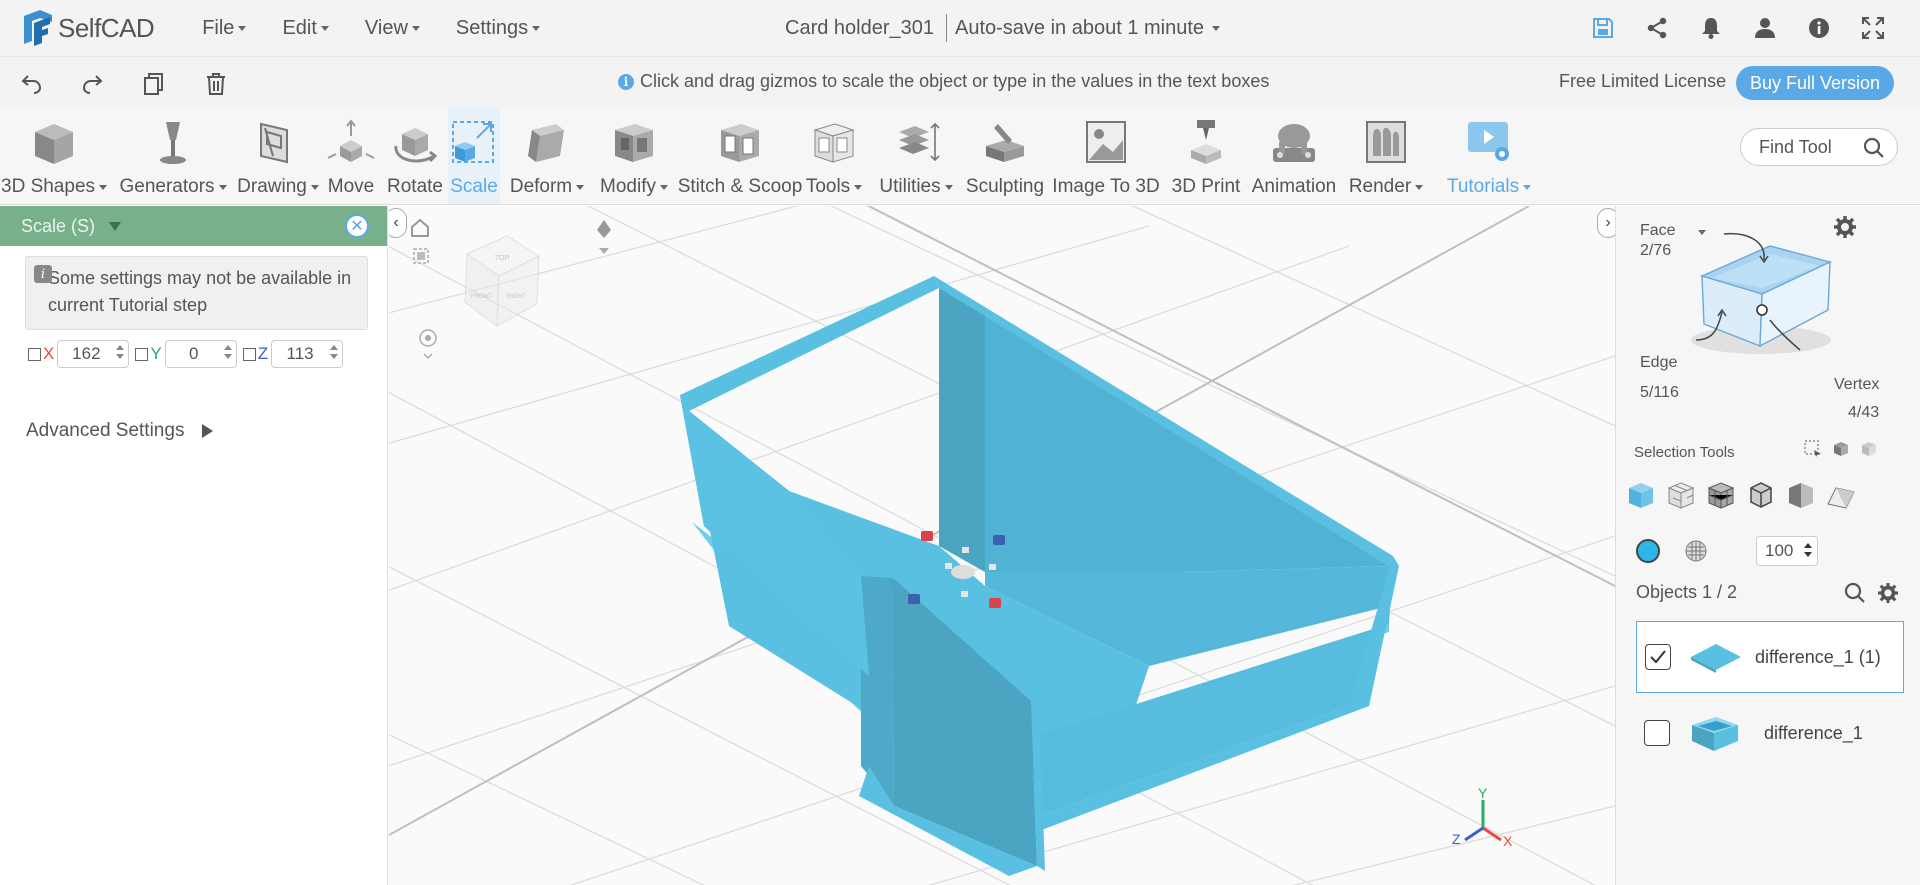  I want to click on tool-label: Move, so click(351, 187).